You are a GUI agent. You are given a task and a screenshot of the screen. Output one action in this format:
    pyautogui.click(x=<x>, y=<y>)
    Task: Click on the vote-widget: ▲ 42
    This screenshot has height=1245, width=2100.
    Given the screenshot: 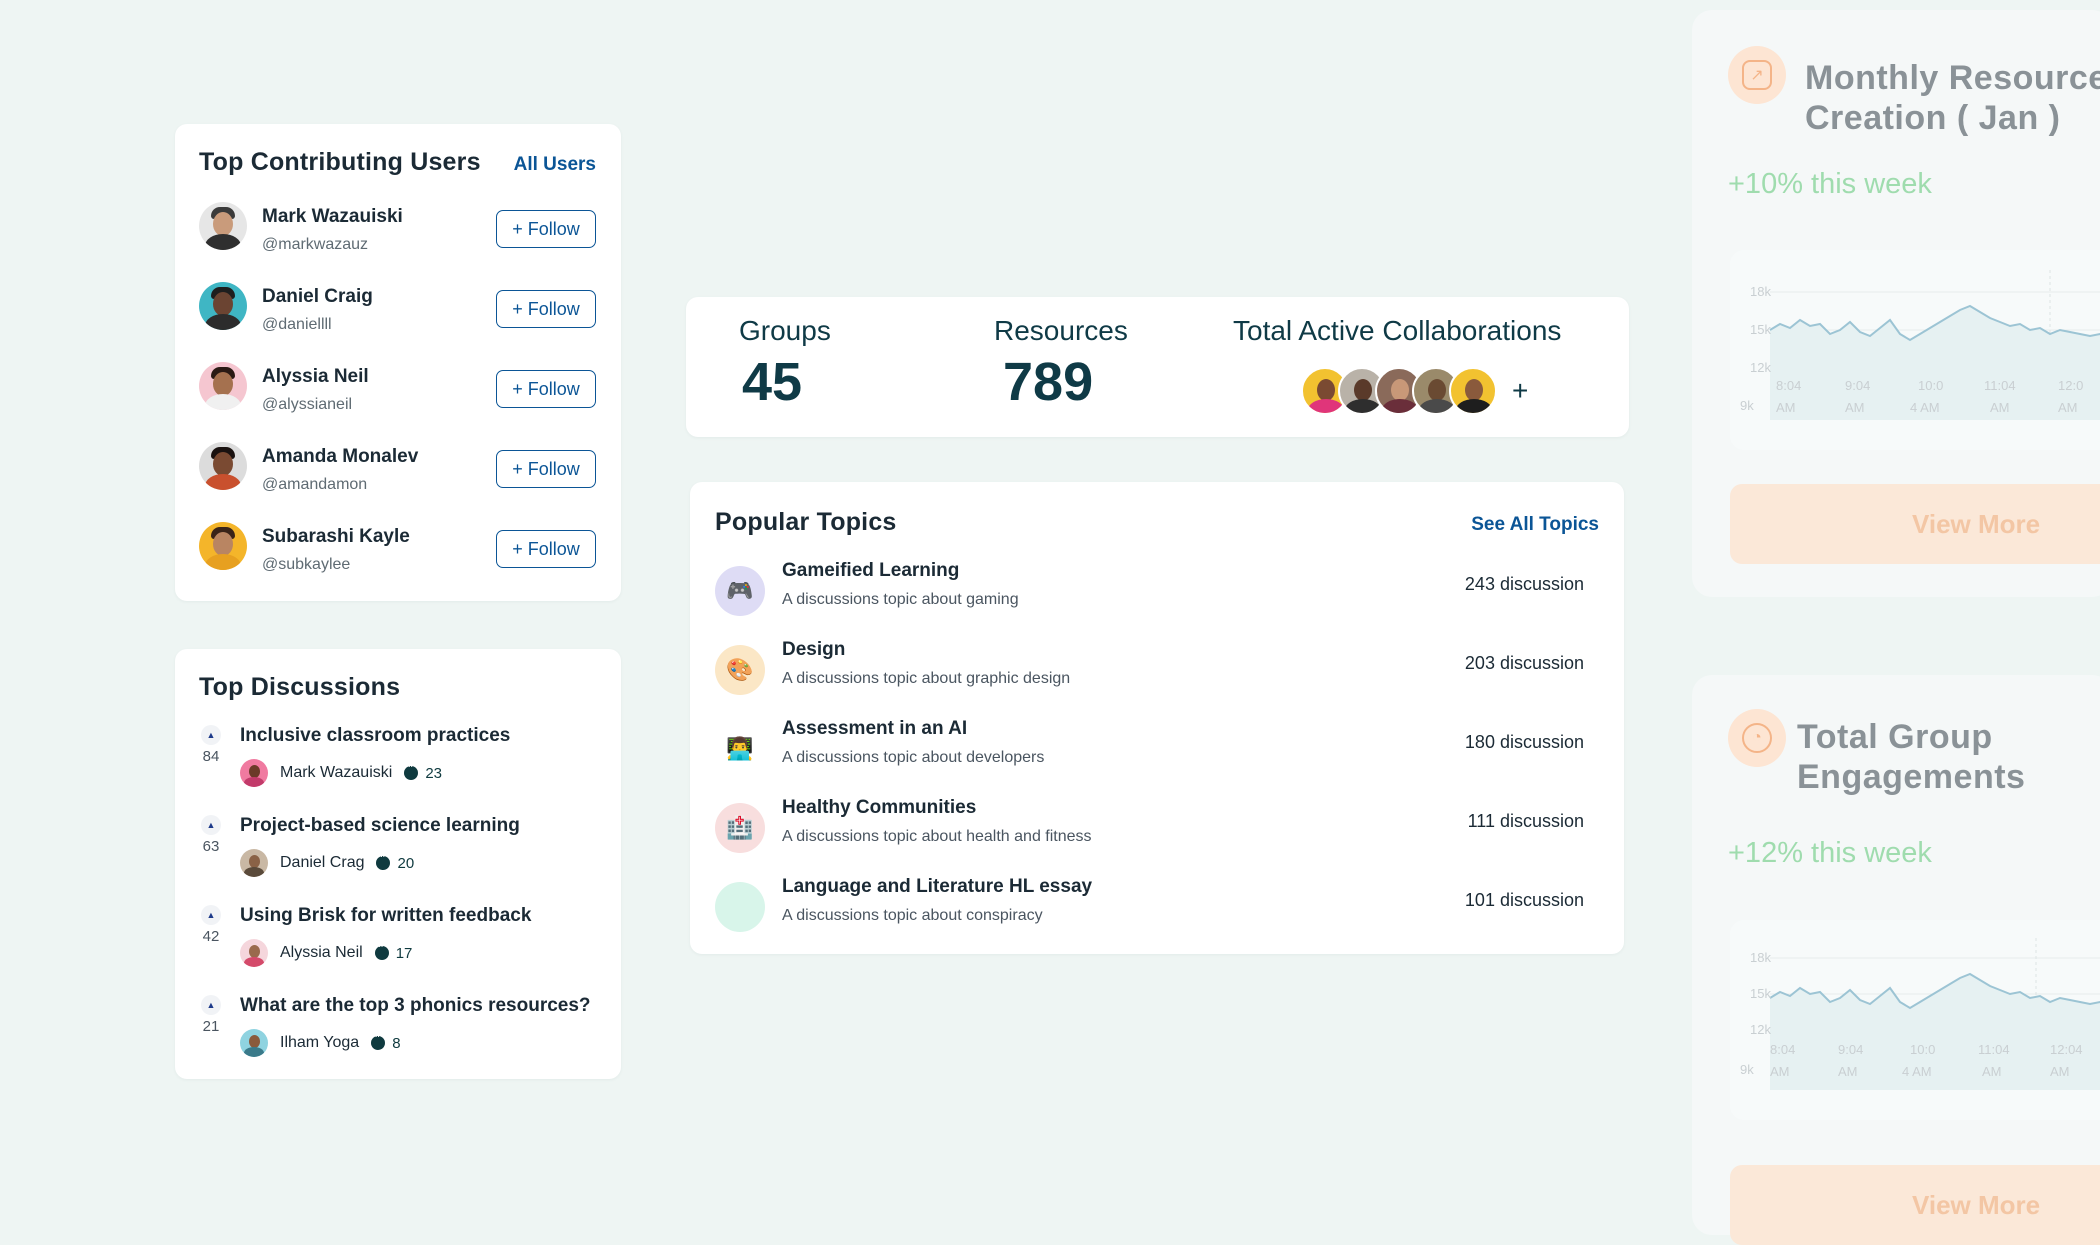 What is the action you would take?
    pyautogui.click(x=211, y=925)
    